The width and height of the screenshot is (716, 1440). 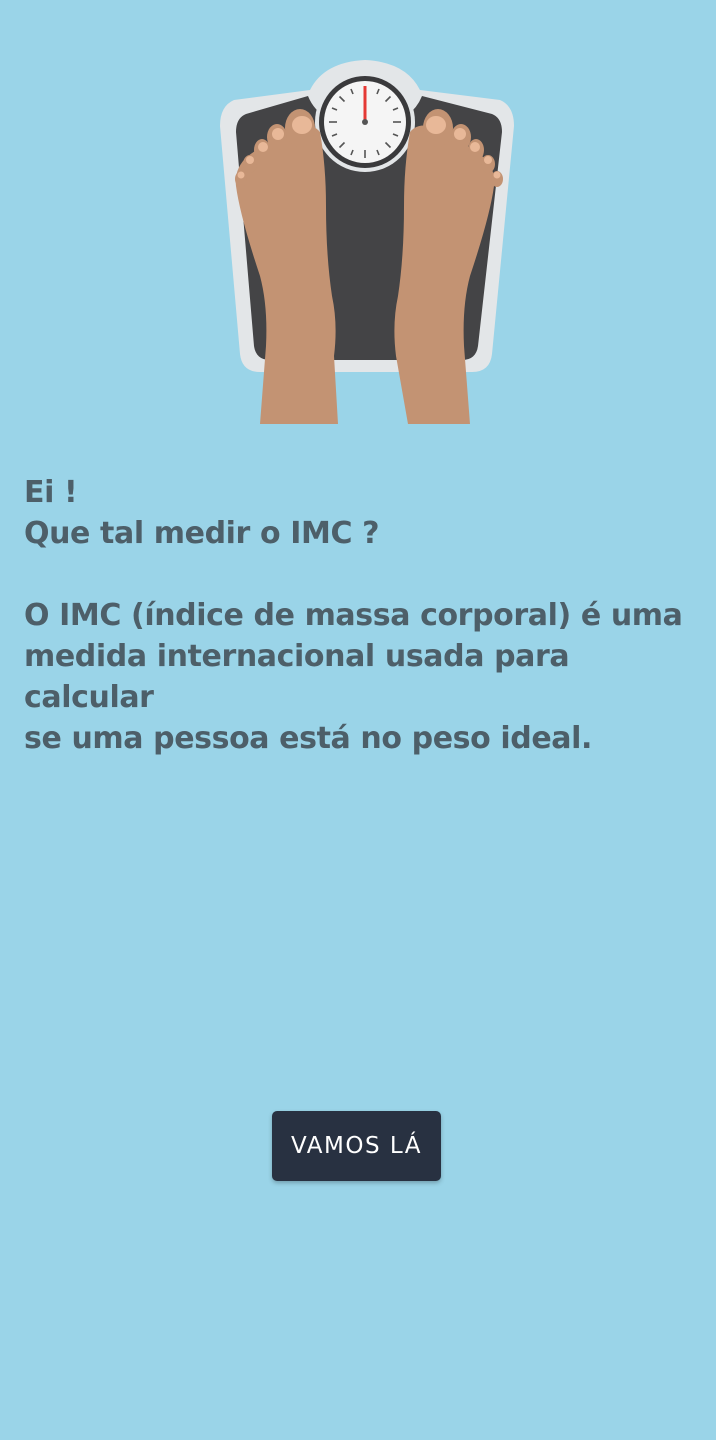 What do you see at coordinates (202, 533) in the screenshot?
I see `question-text: Que tal medir o IMC ?` at bounding box center [202, 533].